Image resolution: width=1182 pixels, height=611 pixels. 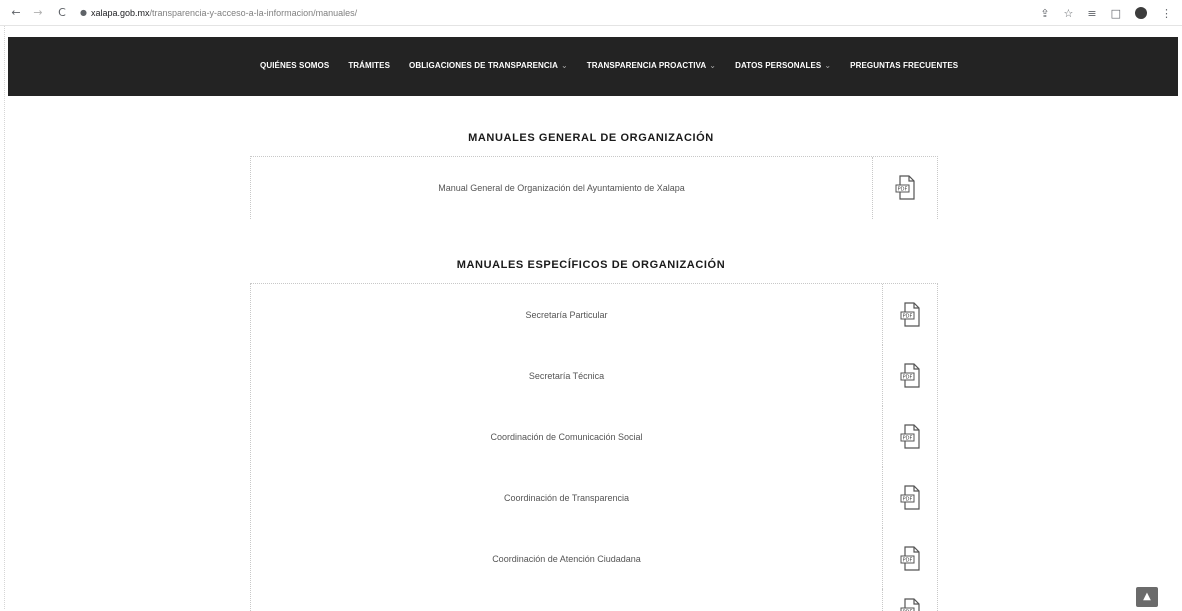 What do you see at coordinates (1069, 13) in the screenshot?
I see `bookmark-star-icon: ☆` at bounding box center [1069, 13].